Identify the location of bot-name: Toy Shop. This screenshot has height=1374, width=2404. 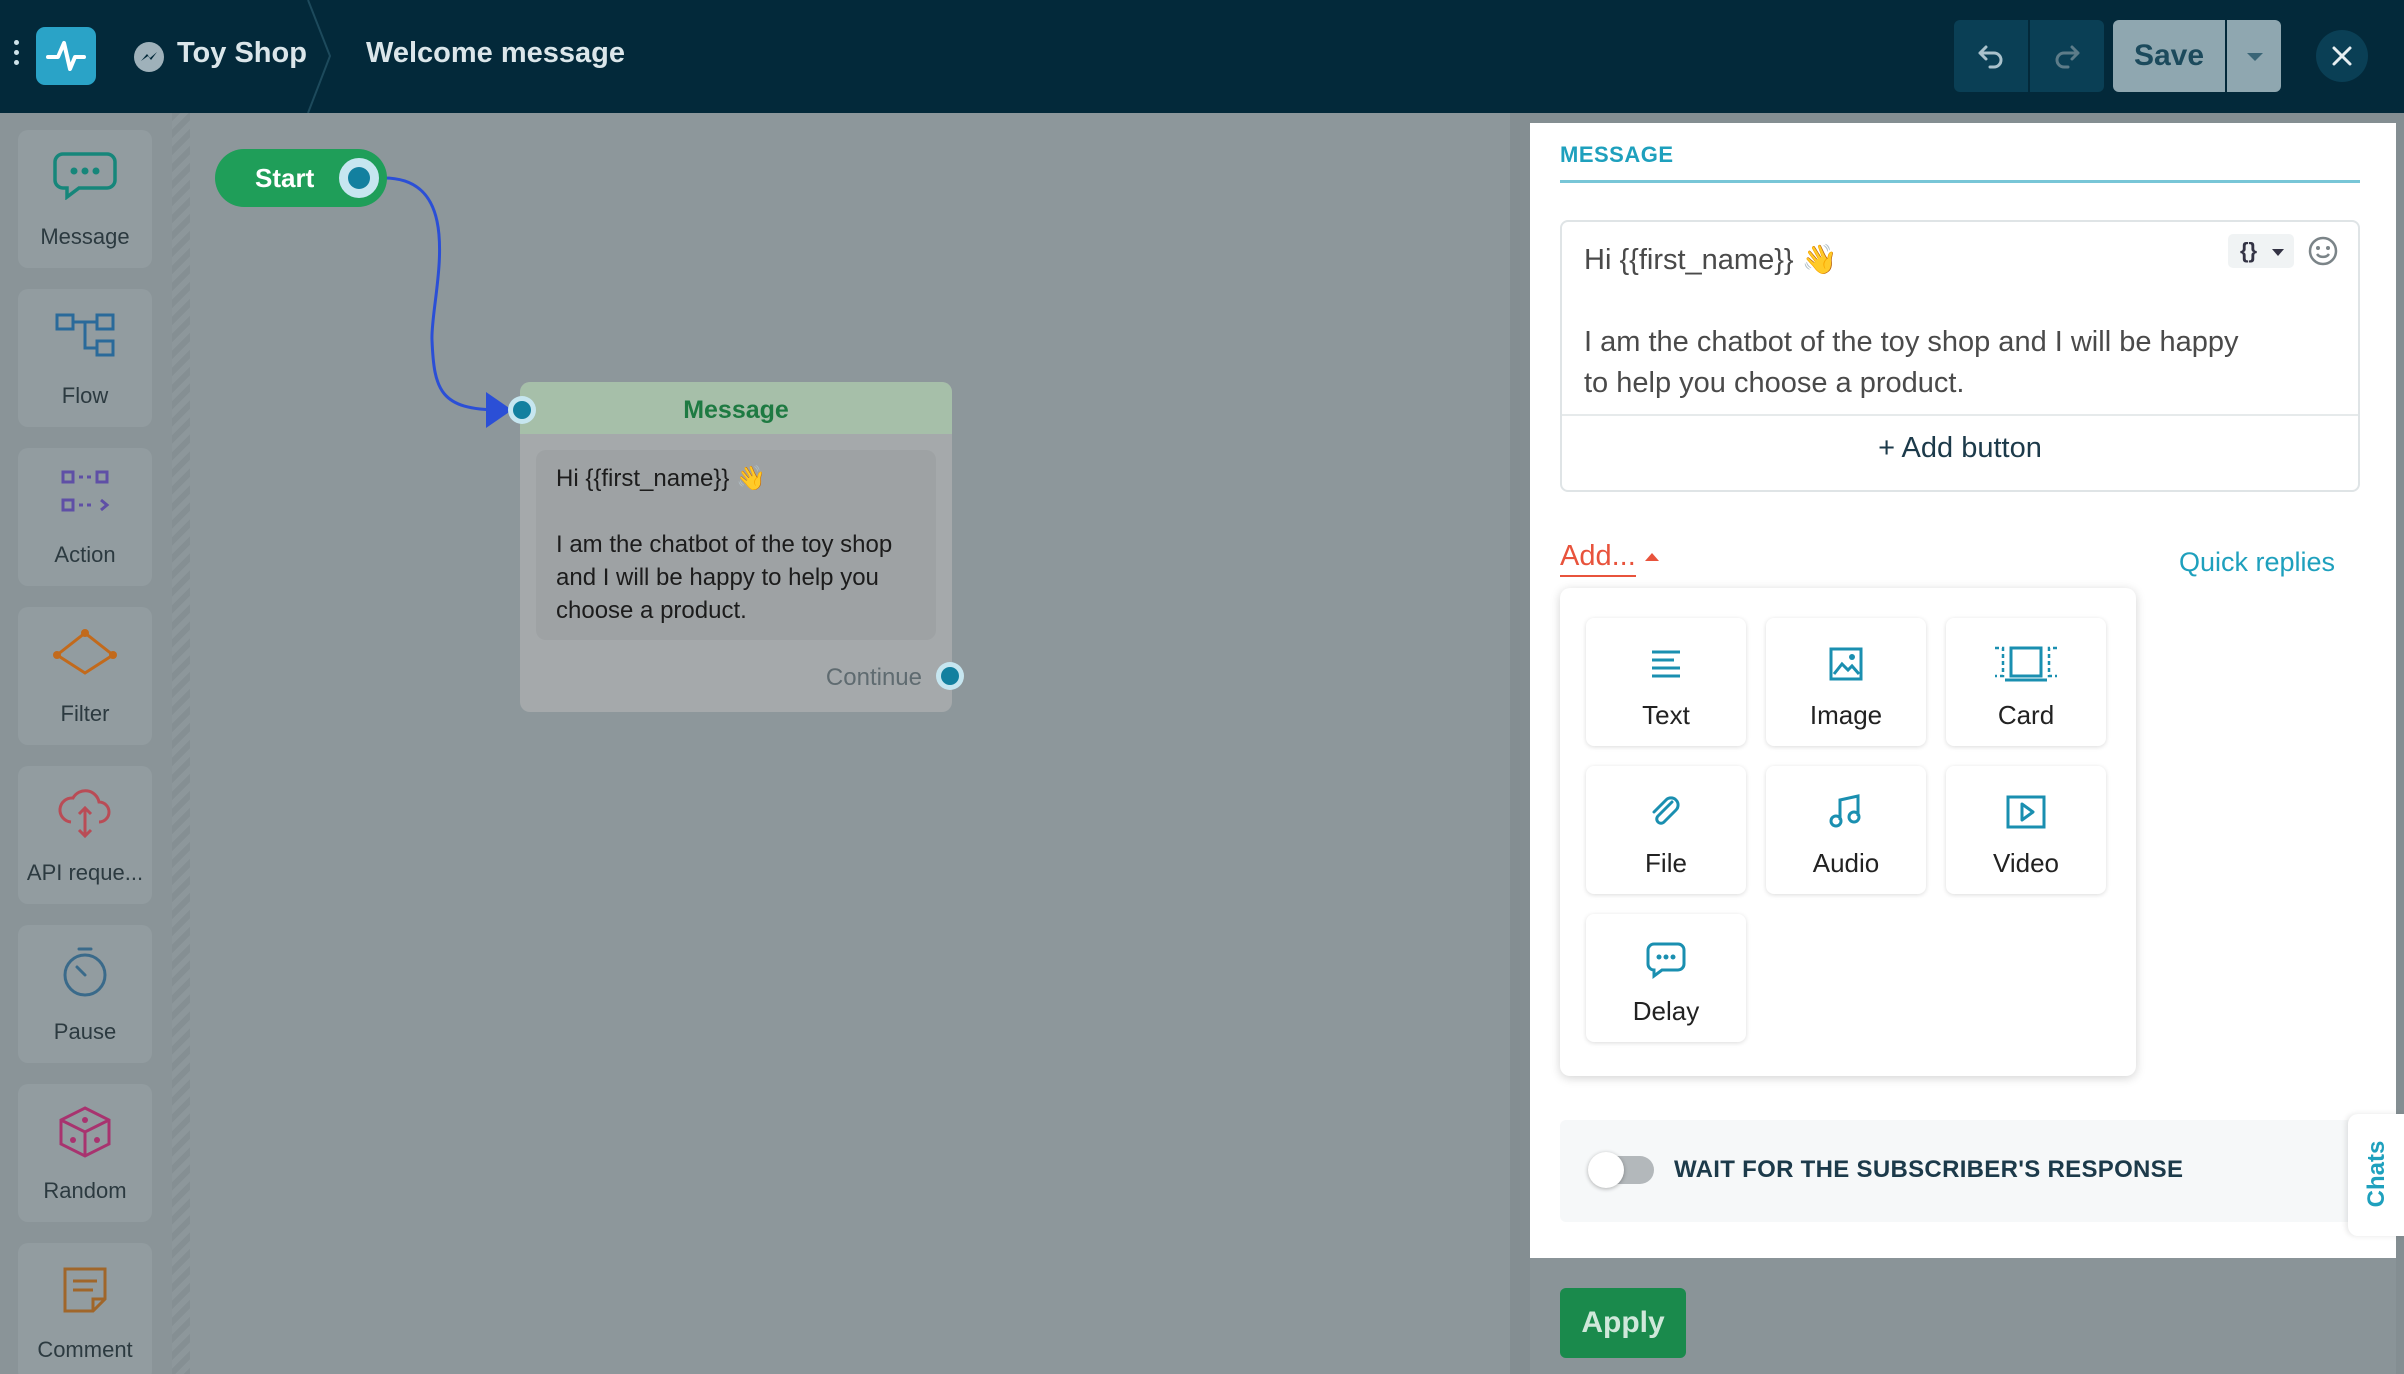
(242, 53).